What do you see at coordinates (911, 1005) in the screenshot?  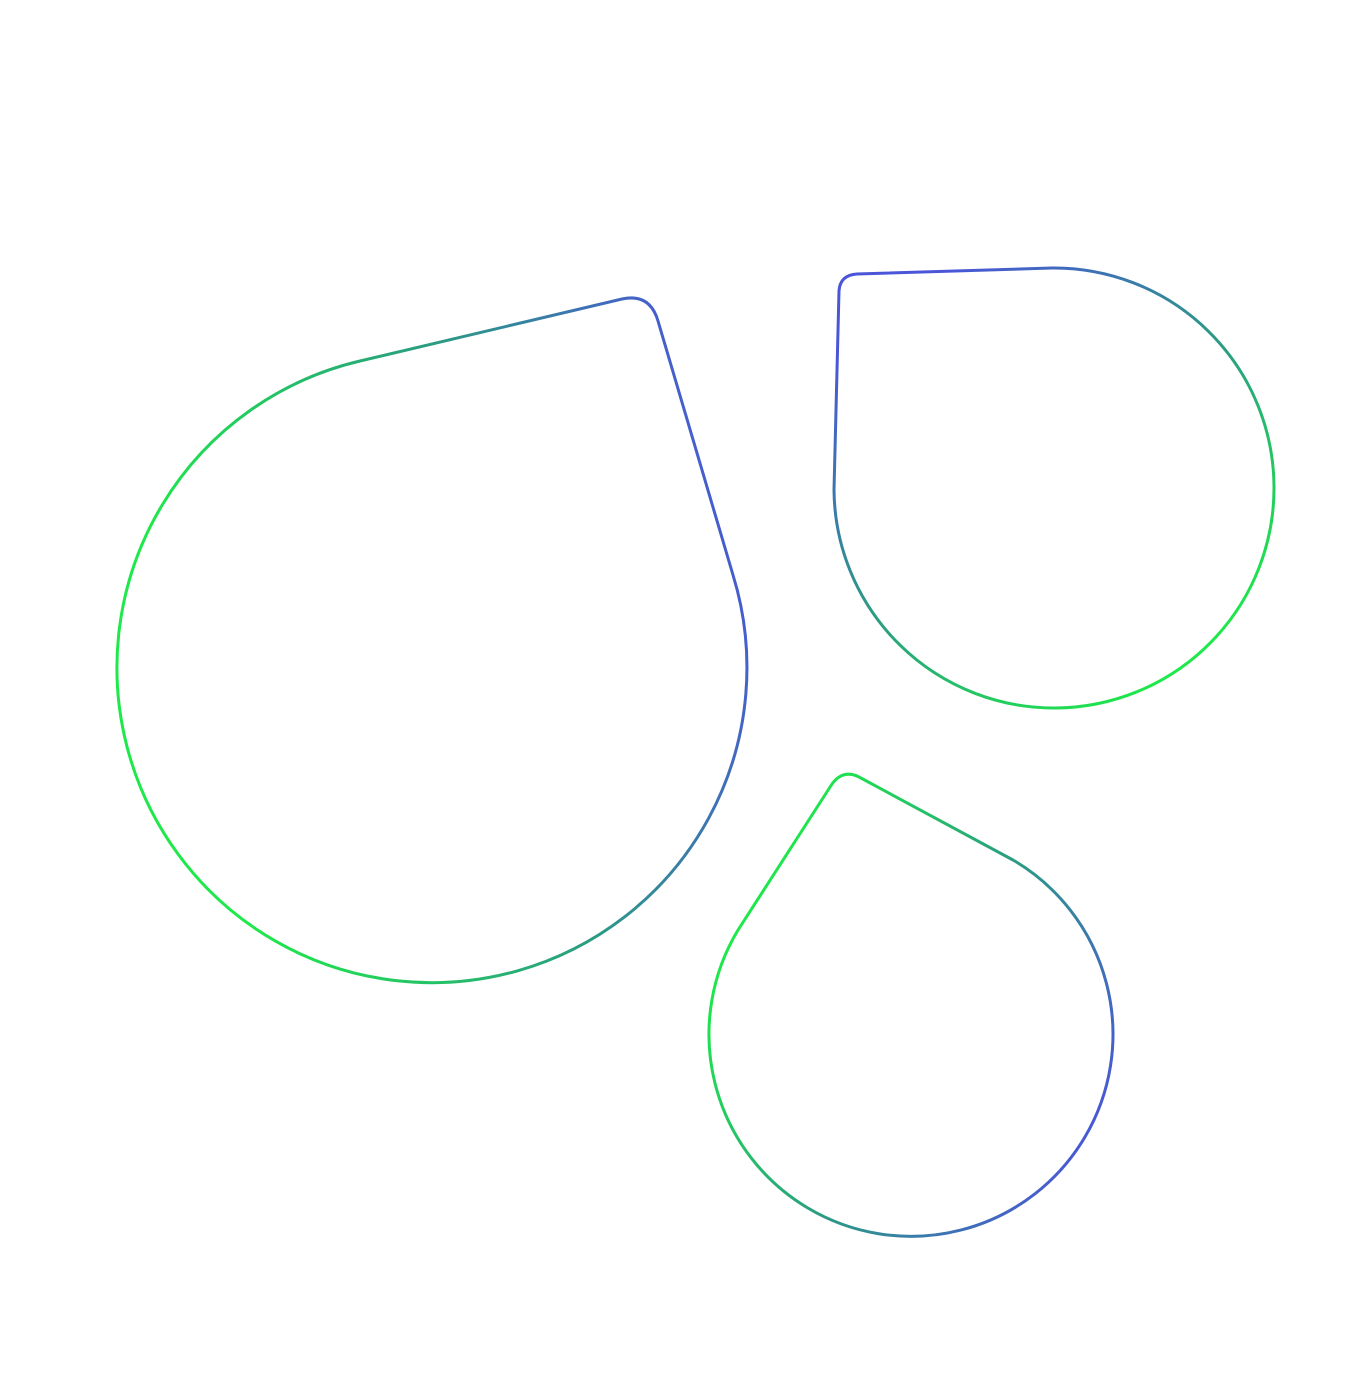 I see `bottom-droplet-outline` at bounding box center [911, 1005].